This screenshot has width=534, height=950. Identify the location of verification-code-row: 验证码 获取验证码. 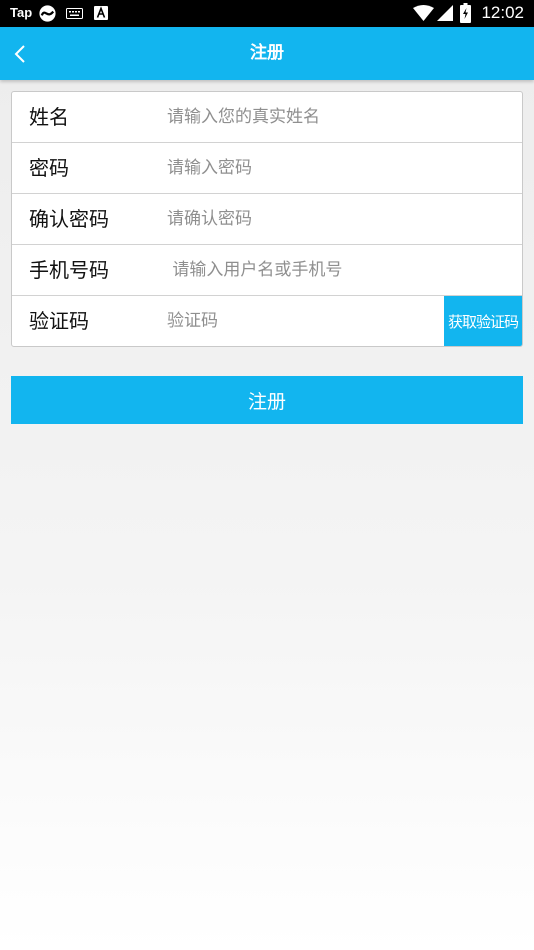
(267, 321).